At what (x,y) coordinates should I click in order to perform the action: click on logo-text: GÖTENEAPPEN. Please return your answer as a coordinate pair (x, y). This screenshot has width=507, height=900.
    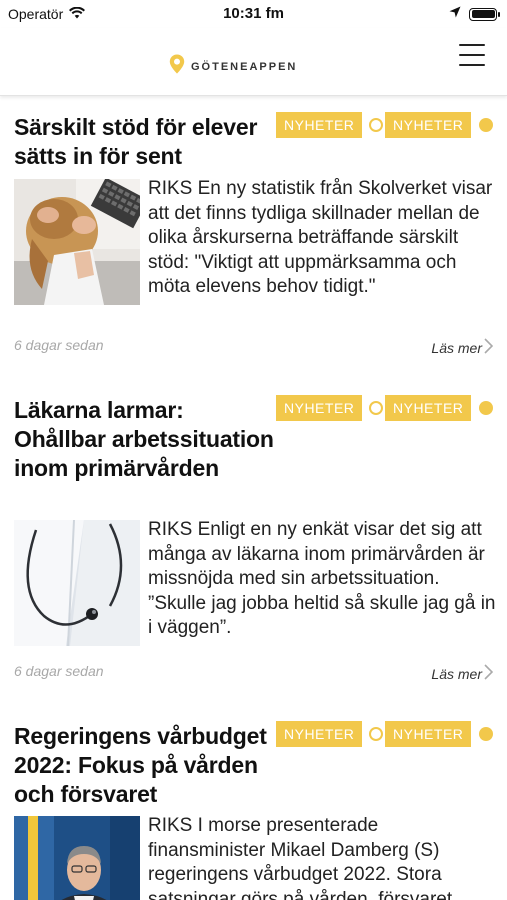
    Looking at the image, I should click on (244, 66).